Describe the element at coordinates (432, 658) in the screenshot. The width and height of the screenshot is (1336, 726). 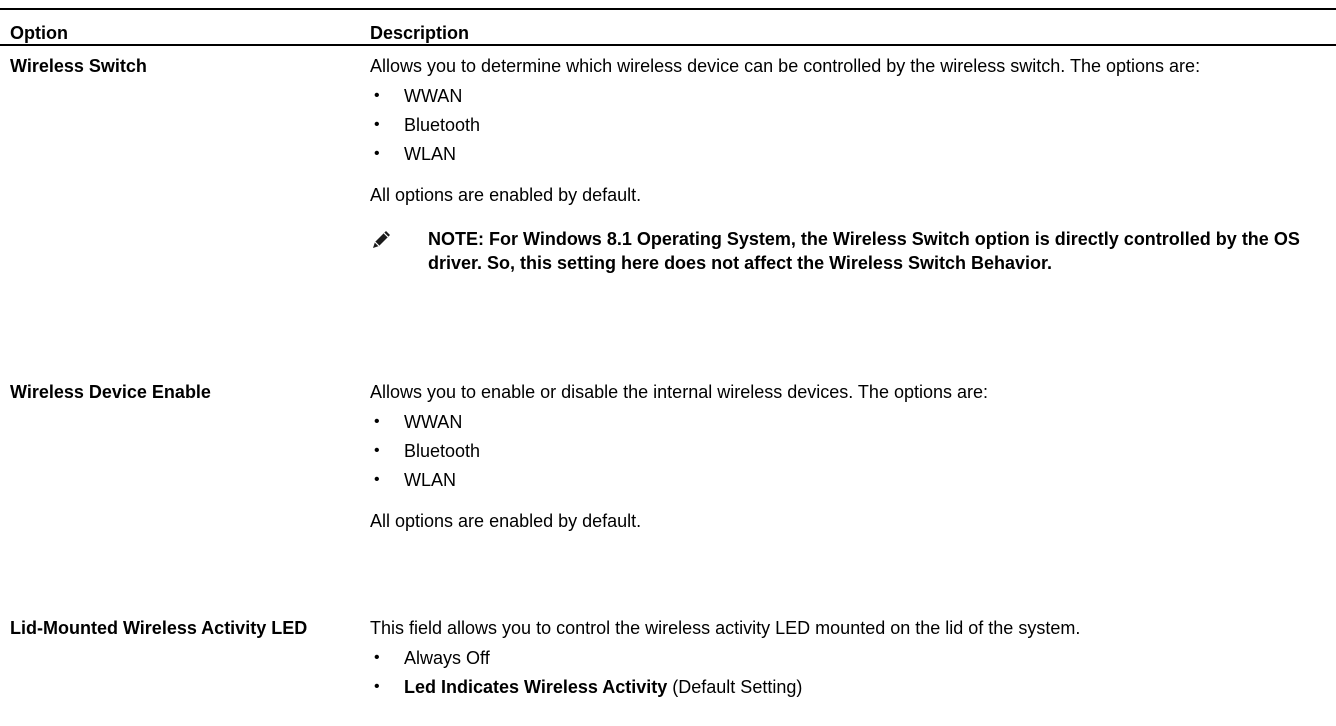
I see `list-item: • Always Off` at that location.